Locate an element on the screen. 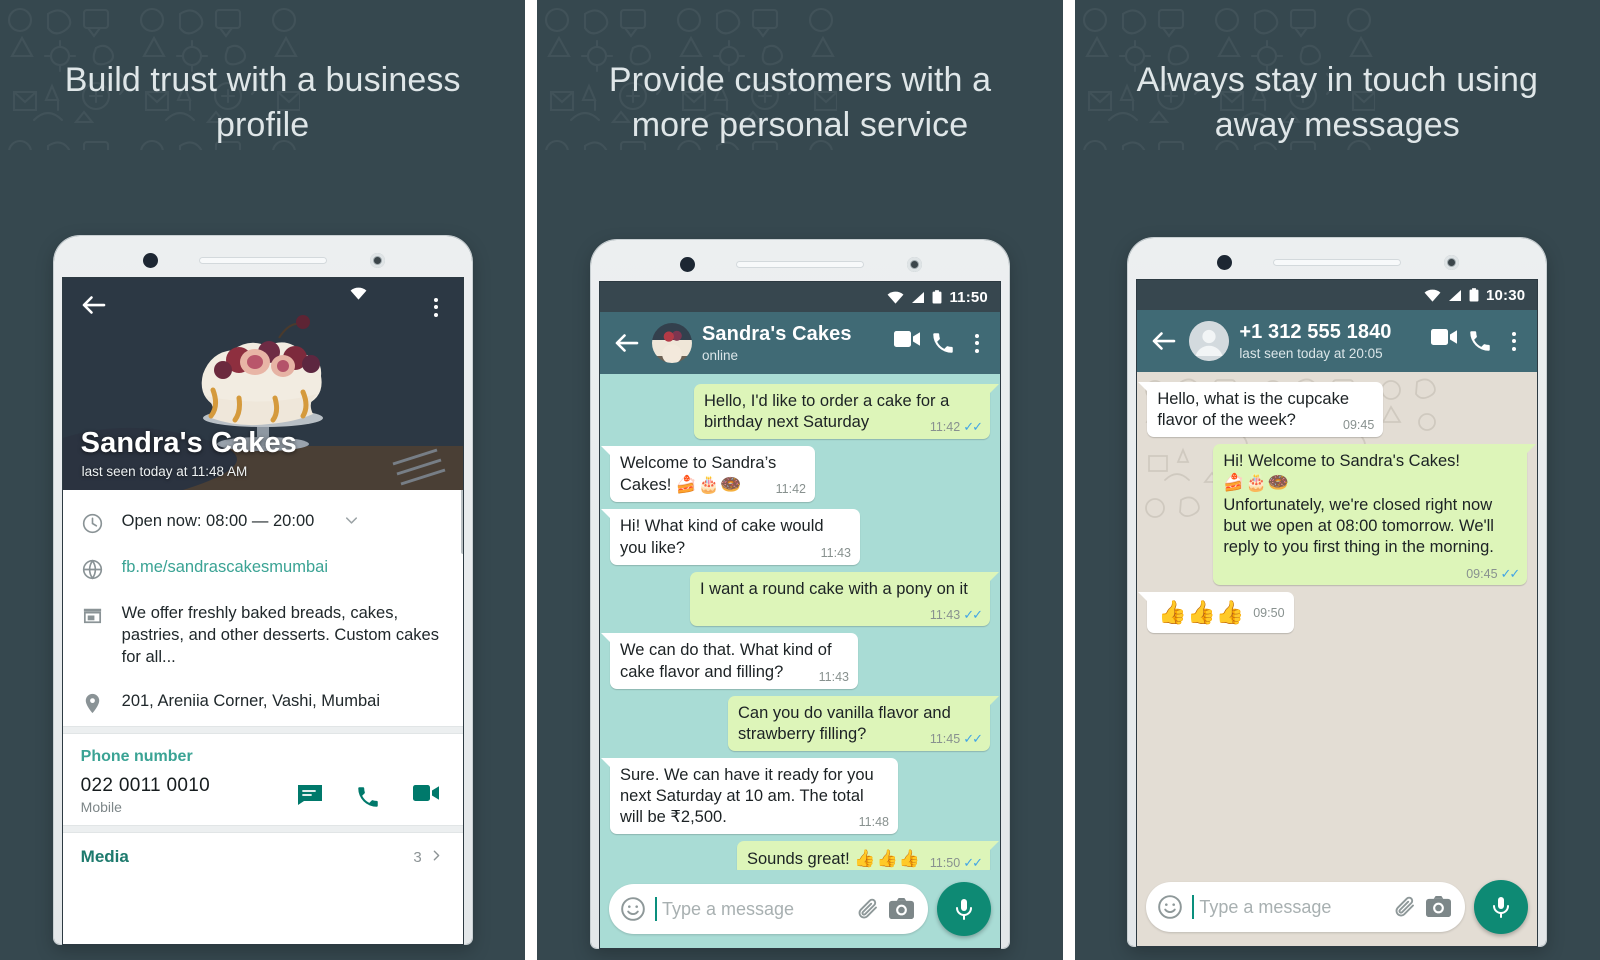 The height and width of the screenshot is (960, 1600). panel-1-heading: Build trust with a business profile is located at coordinates (262, 102).